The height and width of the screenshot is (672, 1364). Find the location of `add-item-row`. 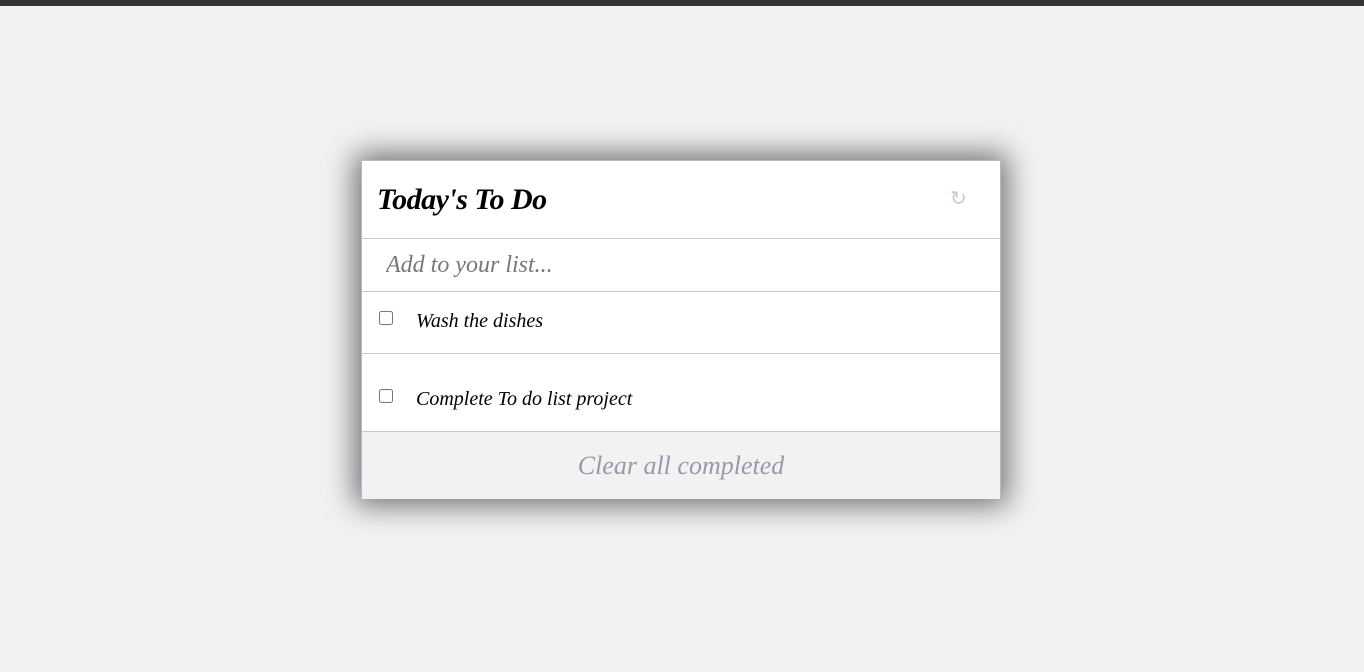

add-item-row is located at coordinates (681, 265).